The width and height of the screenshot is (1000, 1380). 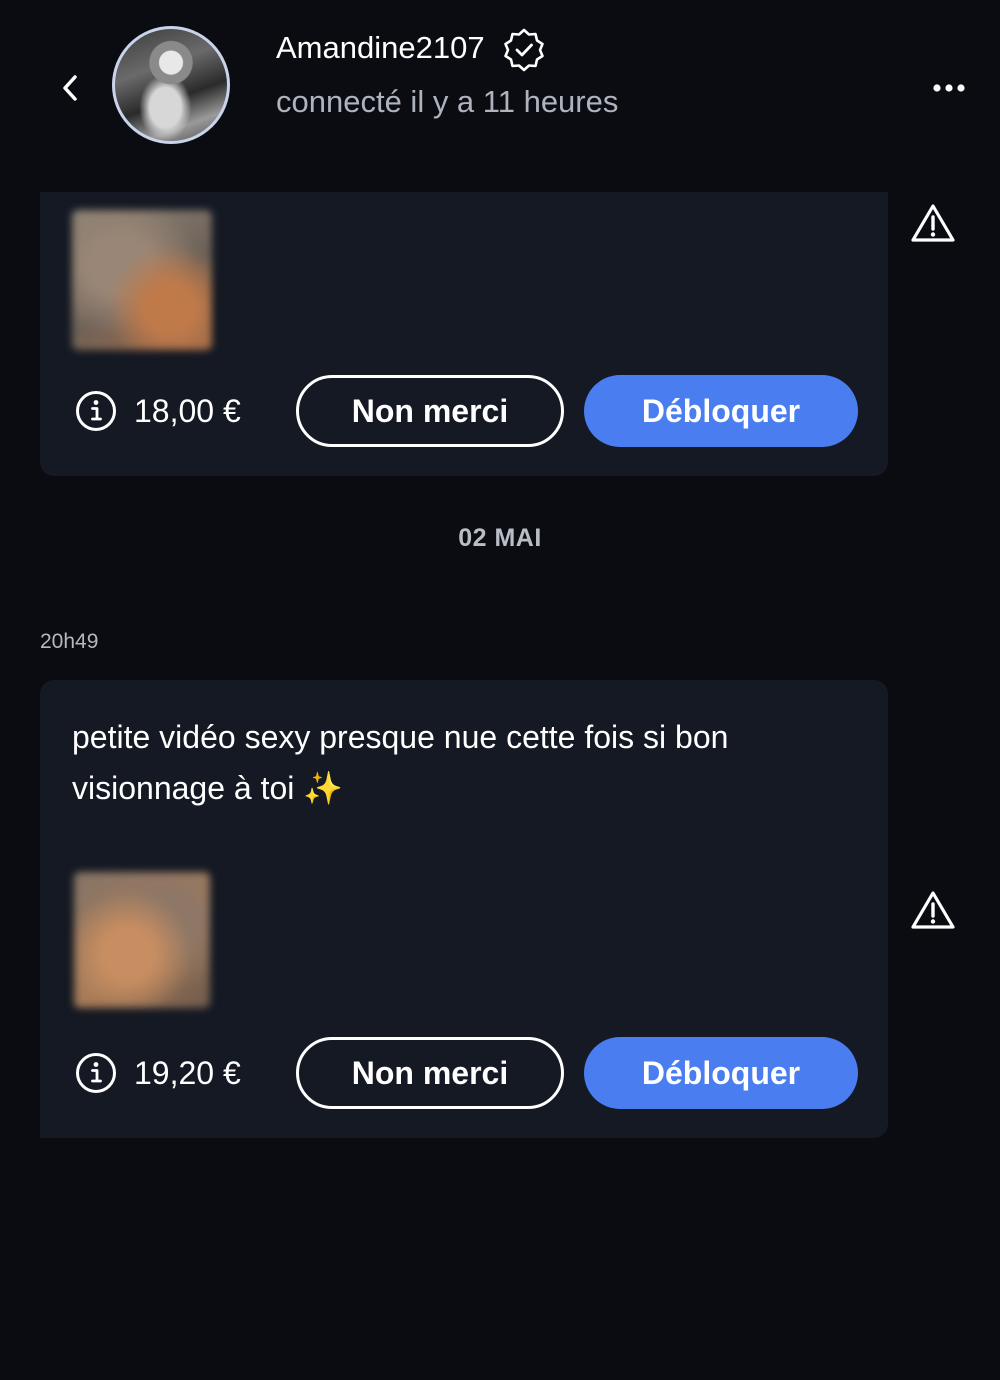 I want to click on more-horizontal-icon, so click(x=949, y=88).